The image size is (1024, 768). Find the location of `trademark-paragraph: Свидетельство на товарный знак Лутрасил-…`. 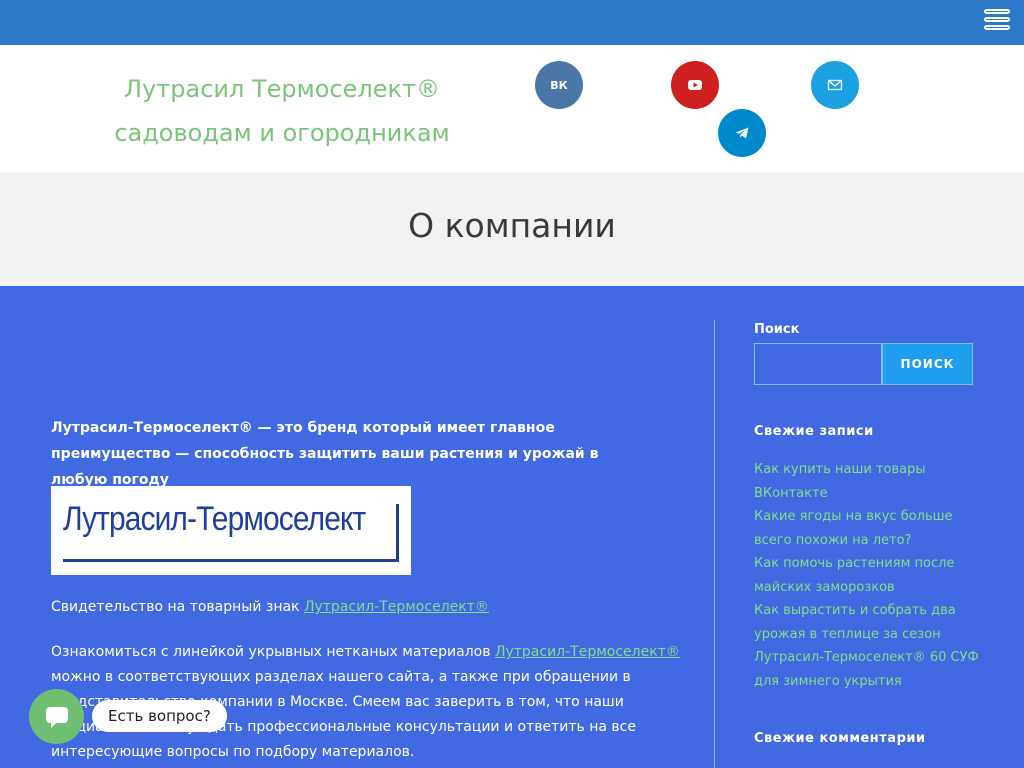

trademark-paragraph: Свидетельство на товарный знак Лутрасил-… is located at coordinates (371, 607).